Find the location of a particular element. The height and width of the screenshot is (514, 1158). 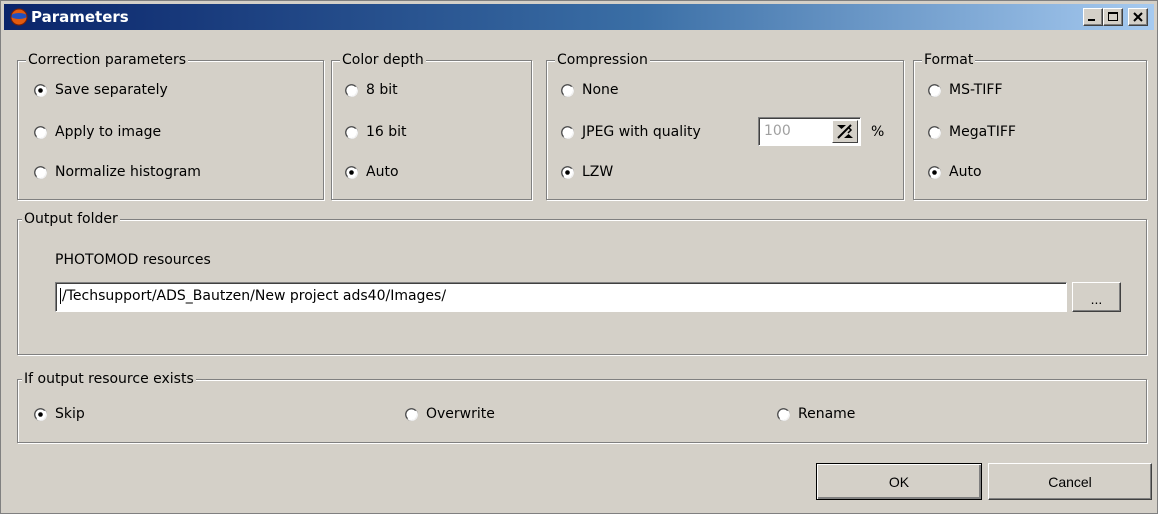

radio-label: Apply to image is located at coordinates (108, 132).